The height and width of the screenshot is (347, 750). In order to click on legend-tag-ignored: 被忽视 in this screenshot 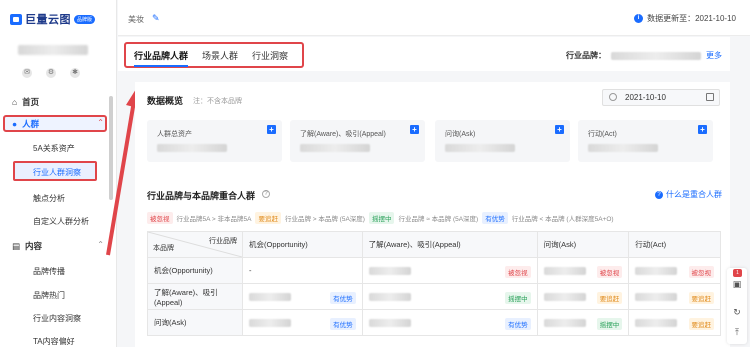, I will do `click(160, 218)`.